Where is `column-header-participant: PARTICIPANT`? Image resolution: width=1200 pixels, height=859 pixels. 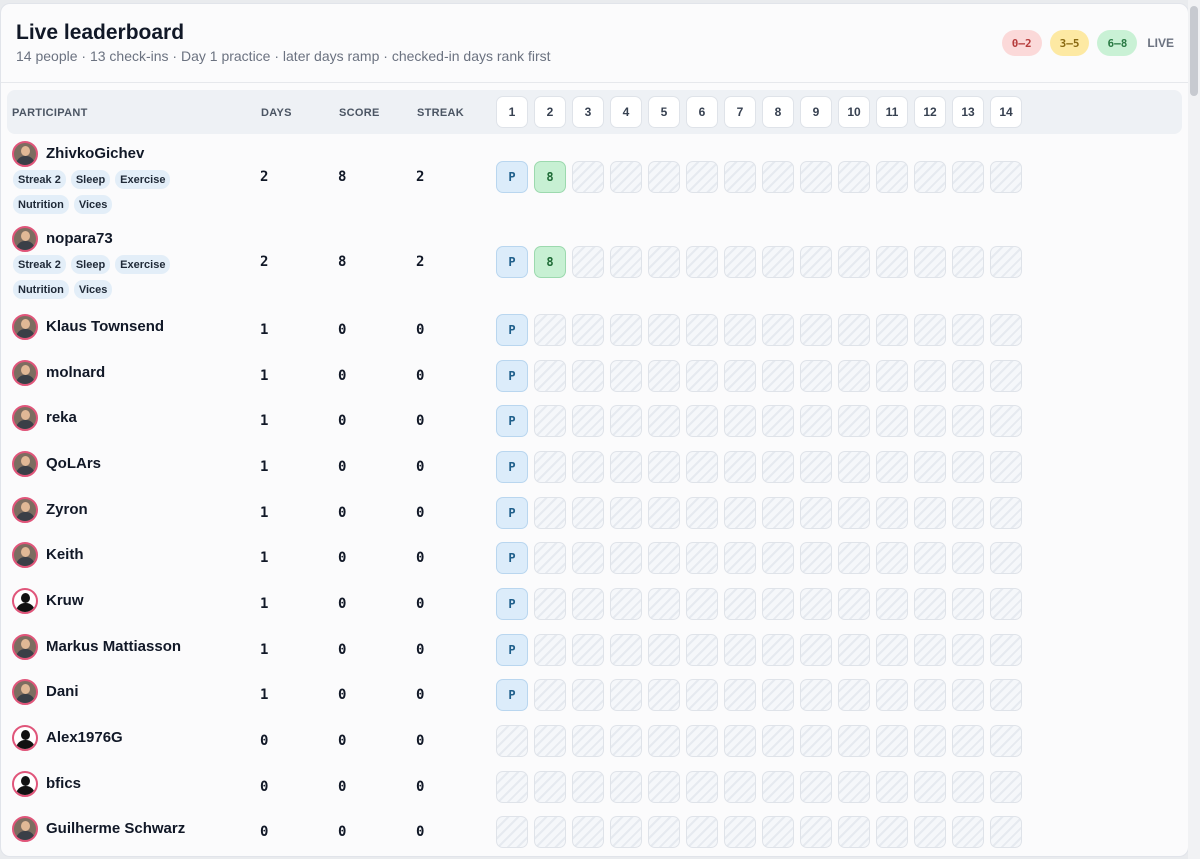 column-header-participant: PARTICIPANT is located at coordinates (50, 113).